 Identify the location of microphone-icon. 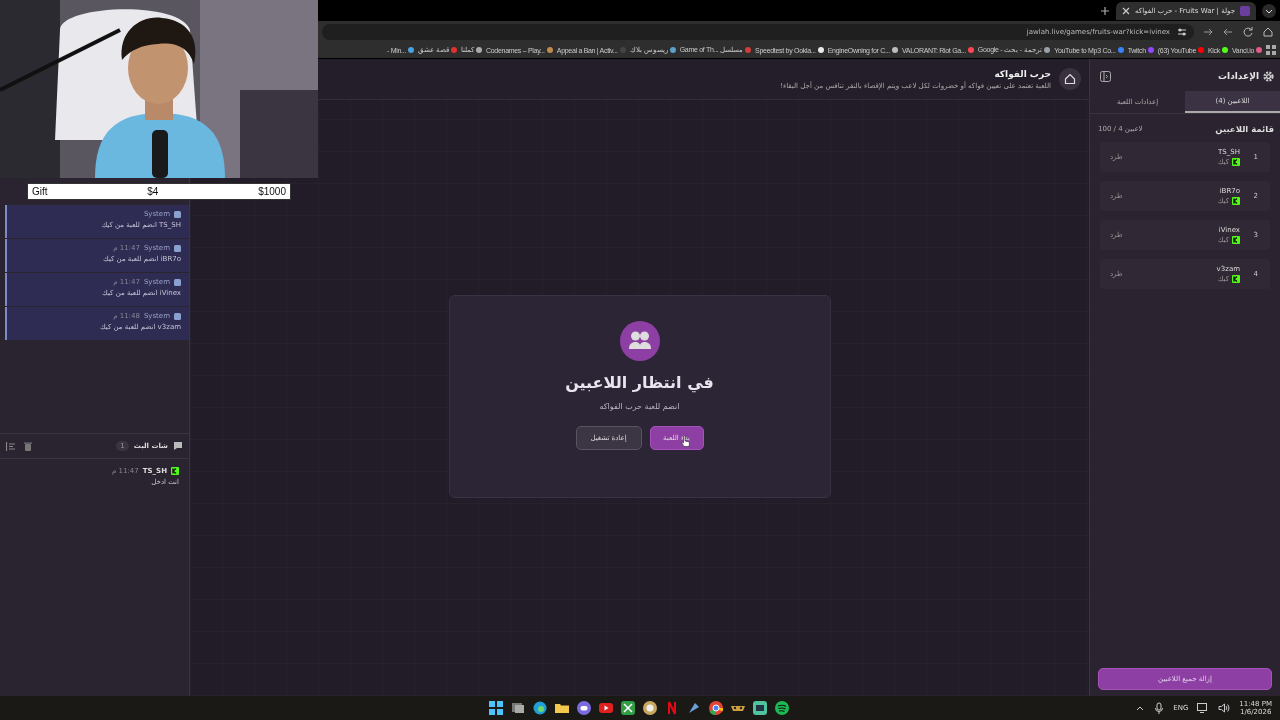
(1159, 708).